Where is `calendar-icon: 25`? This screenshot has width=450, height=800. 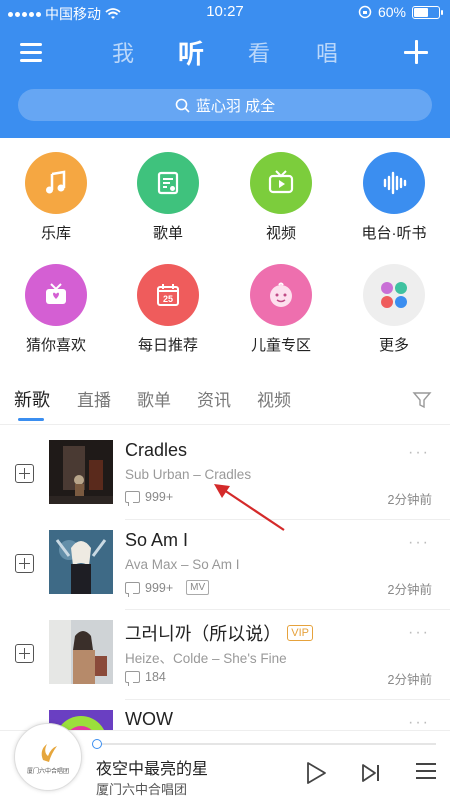 calendar-icon: 25 is located at coordinates (168, 295).